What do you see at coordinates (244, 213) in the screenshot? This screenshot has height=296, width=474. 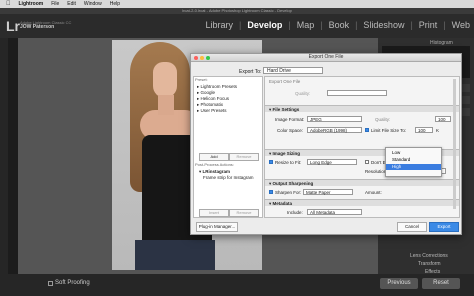 I see `remove-action-button: Remove` at bounding box center [244, 213].